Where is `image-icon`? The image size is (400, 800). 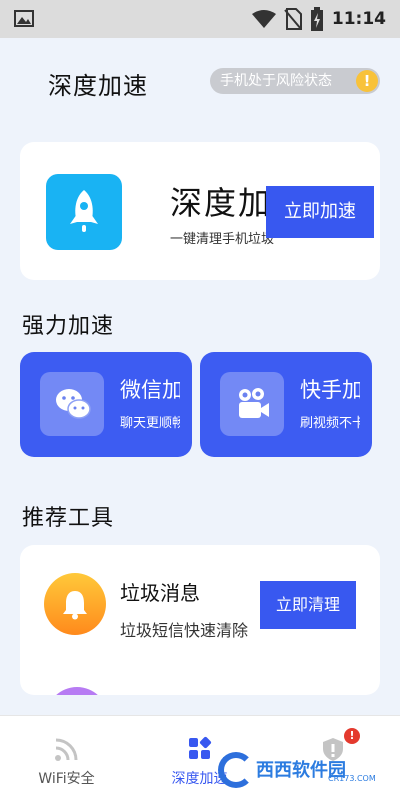 image-icon is located at coordinates (24, 18).